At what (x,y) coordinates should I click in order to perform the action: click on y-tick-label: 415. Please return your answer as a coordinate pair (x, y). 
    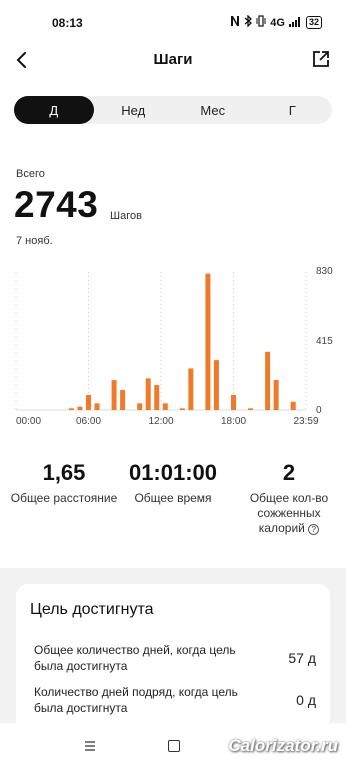
    Looking at the image, I should click on (324, 341).